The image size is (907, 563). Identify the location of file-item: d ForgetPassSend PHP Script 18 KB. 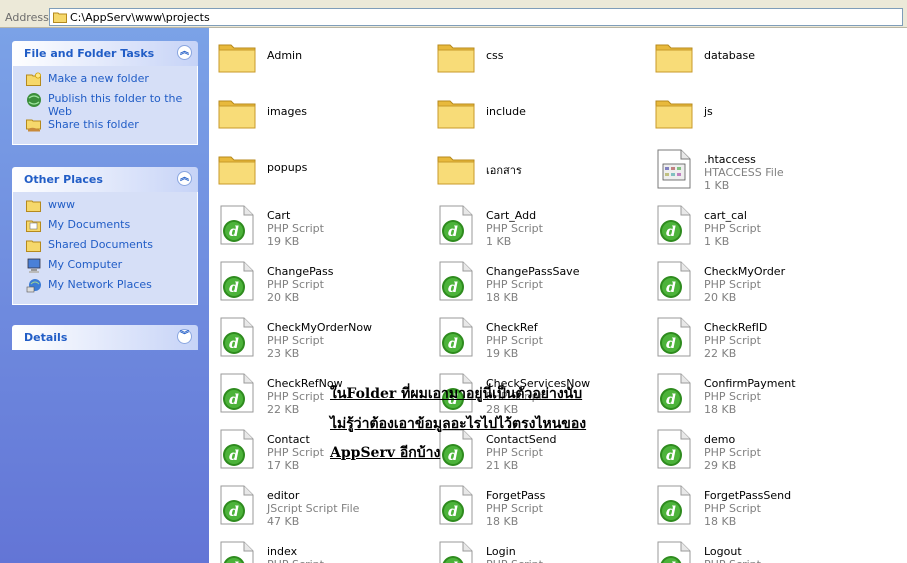
(751, 504).